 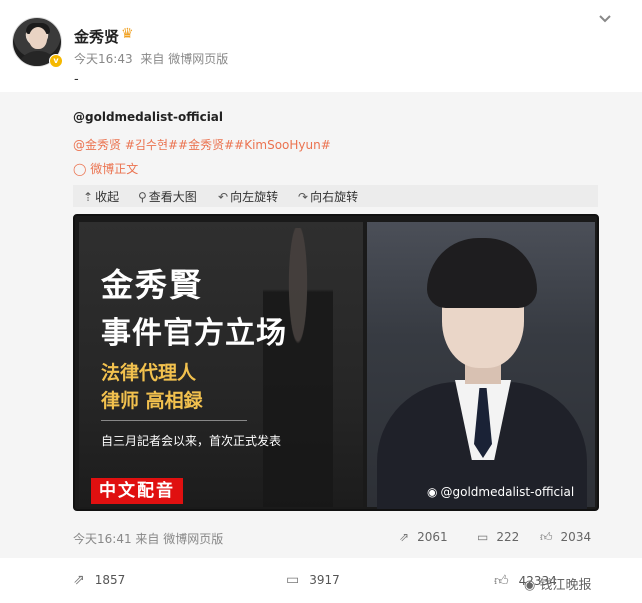 What do you see at coordinates (149, 373) in the screenshot?
I see `image-subtitle-line1: 法律代理人` at bounding box center [149, 373].